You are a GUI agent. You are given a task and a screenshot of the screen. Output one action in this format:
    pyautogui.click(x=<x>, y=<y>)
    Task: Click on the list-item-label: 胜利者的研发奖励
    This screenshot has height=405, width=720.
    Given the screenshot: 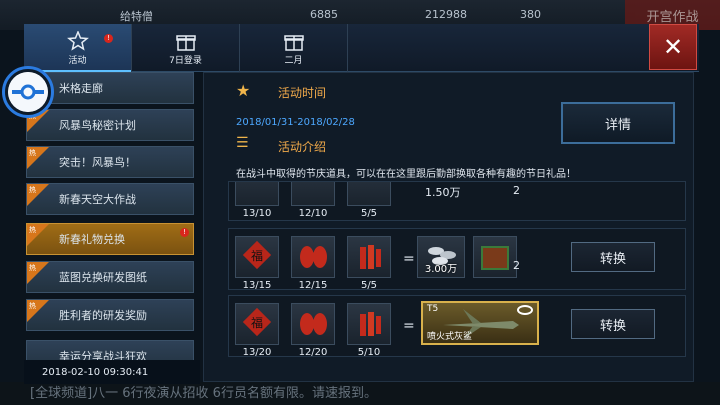 What is the action you would take?
    pyautogui.click(x=103, y=315)
    